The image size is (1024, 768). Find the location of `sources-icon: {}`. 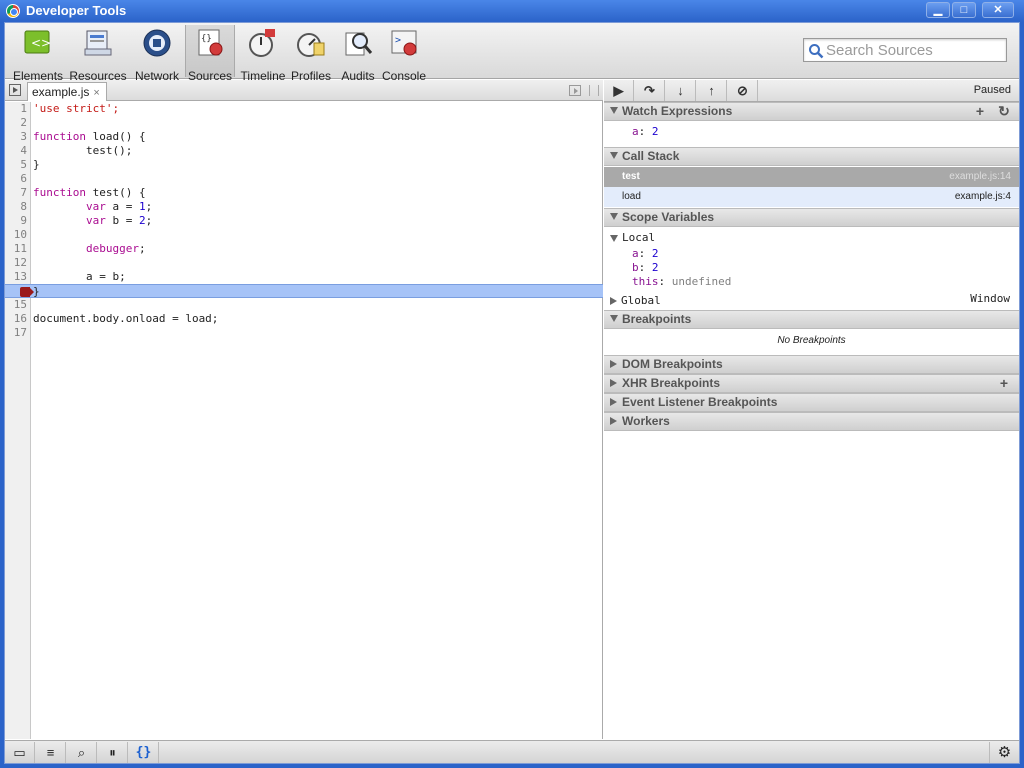

sources-icon: {} is located at coordinates (210, 42).